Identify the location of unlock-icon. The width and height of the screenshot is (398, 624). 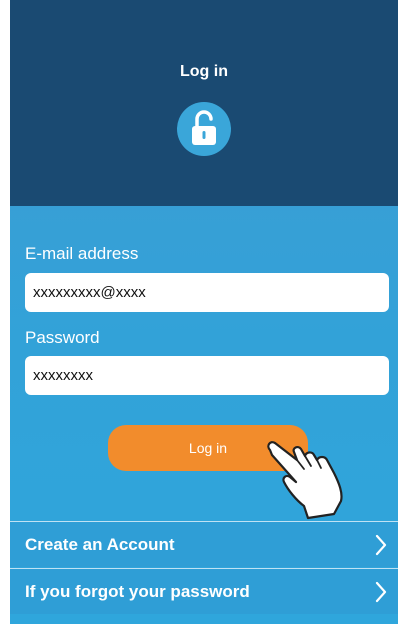
(204, 129).